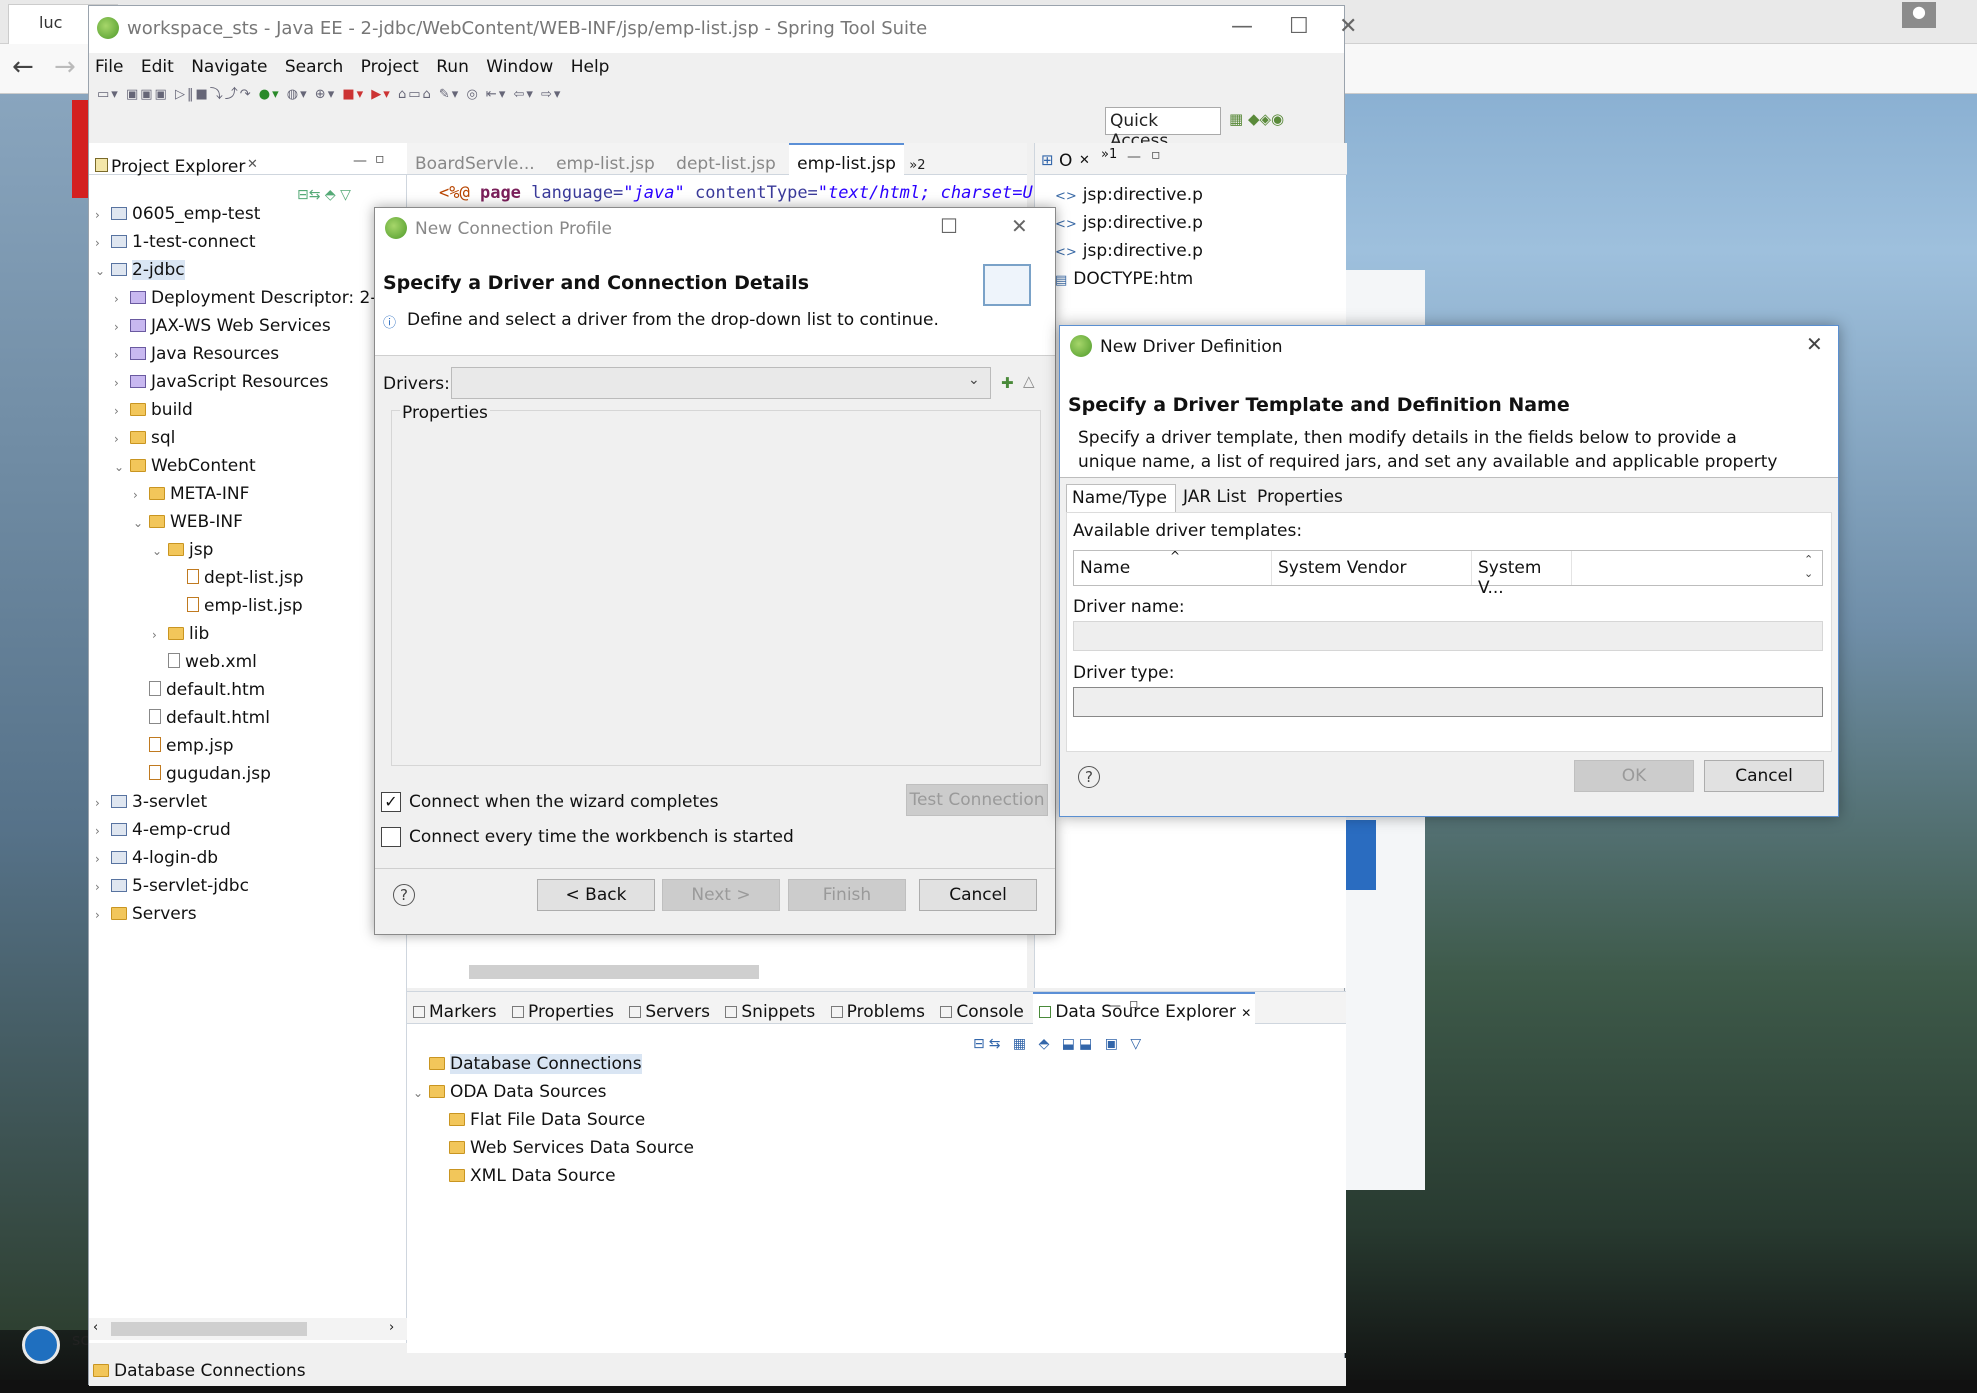 The height and width of the screenshot is (1393, 1977). I want to click on editor-tab-overflow: »2, so click(917, 165).